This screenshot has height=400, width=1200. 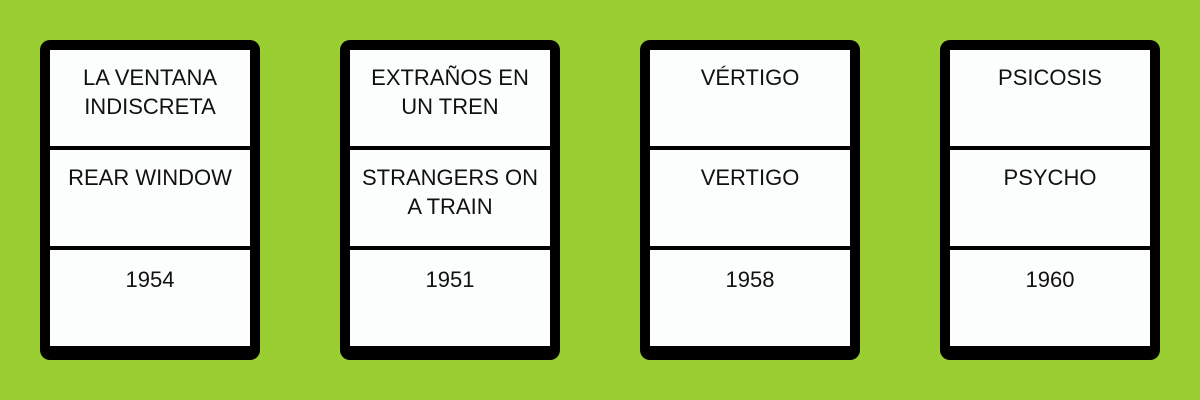 I want to click on movie-card: LA VENTANA INDISCRETA REAR WINDOW 1954, so click(x=150, y=200).